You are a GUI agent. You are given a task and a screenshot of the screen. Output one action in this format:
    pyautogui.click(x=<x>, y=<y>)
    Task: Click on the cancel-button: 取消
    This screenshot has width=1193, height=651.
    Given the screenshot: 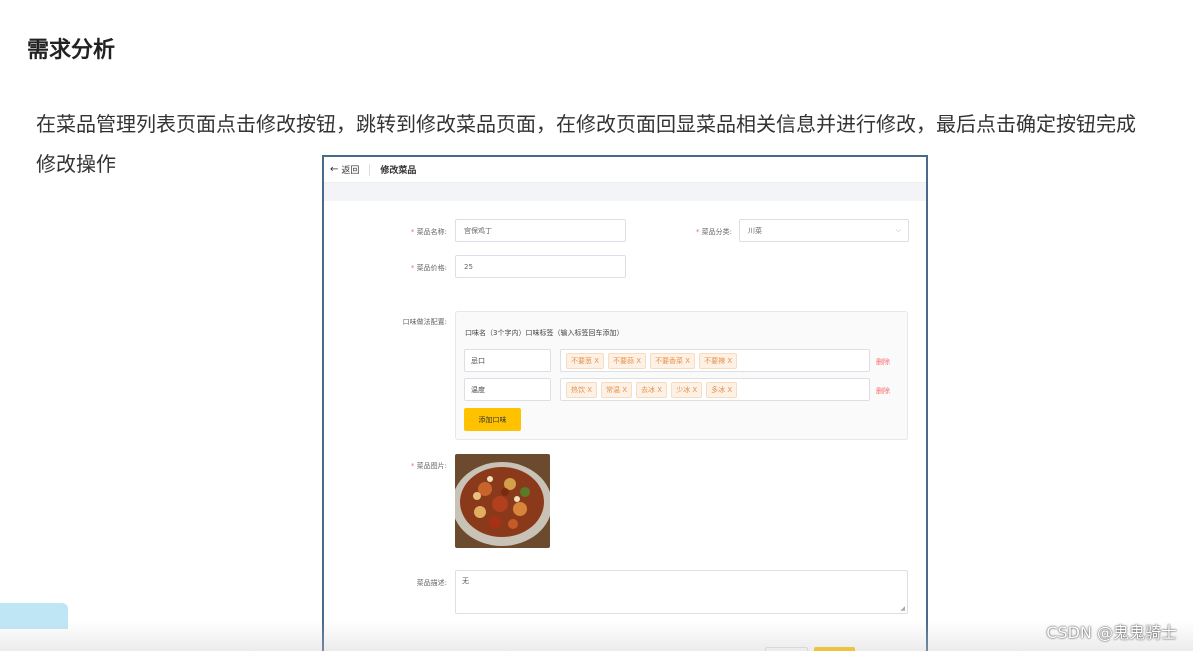 What is the action you would take?
    pyautogui.click(x=786, y=649)
    